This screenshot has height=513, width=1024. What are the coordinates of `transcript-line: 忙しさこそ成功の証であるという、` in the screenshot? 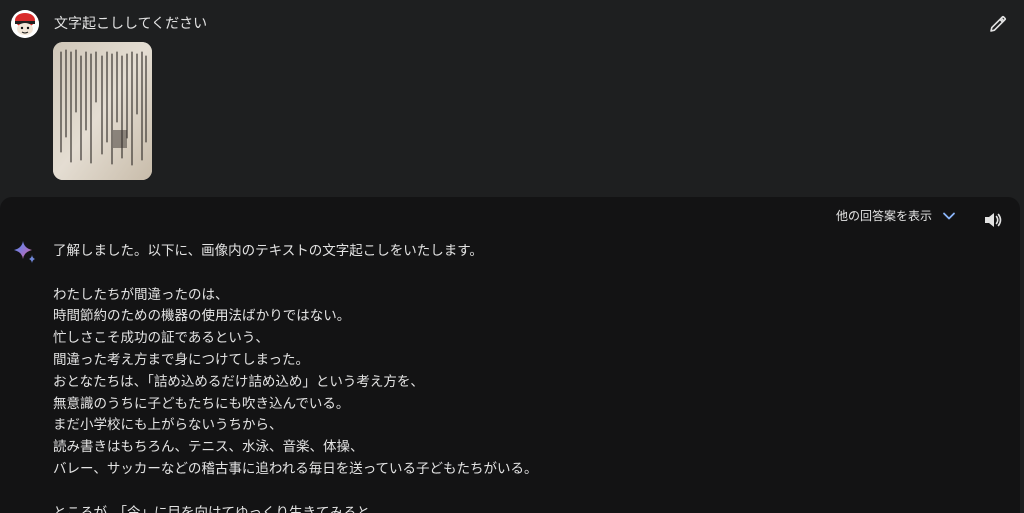 It's located at (161, 338).